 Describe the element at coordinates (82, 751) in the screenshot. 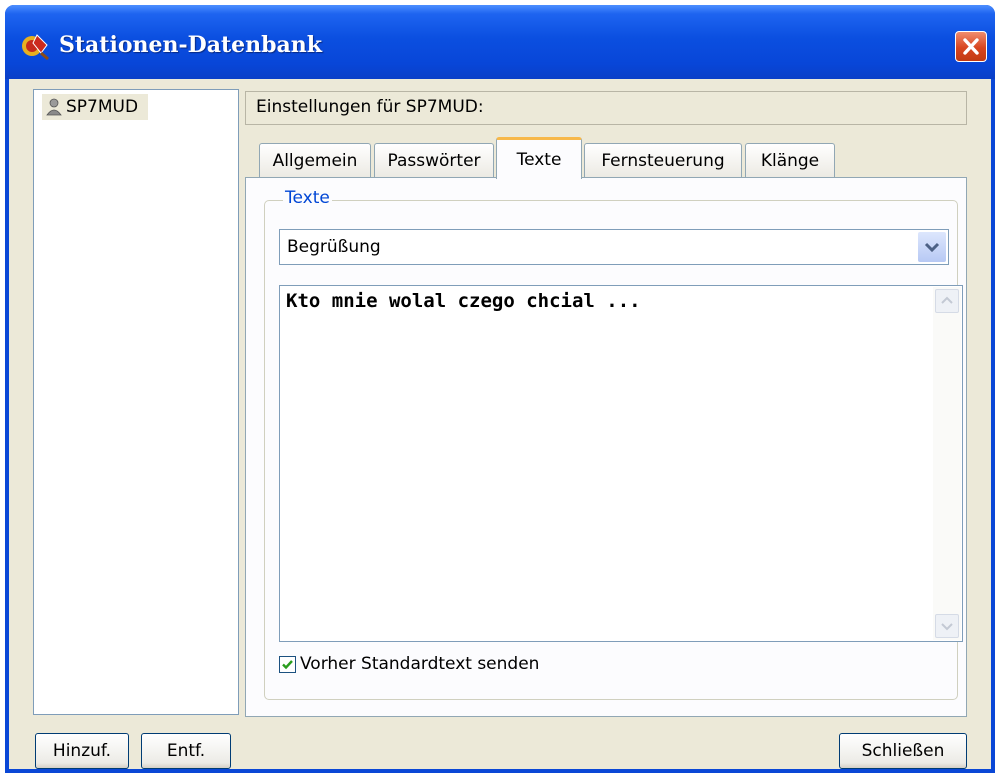

I see `add-button: Hinzuf.` at that location.